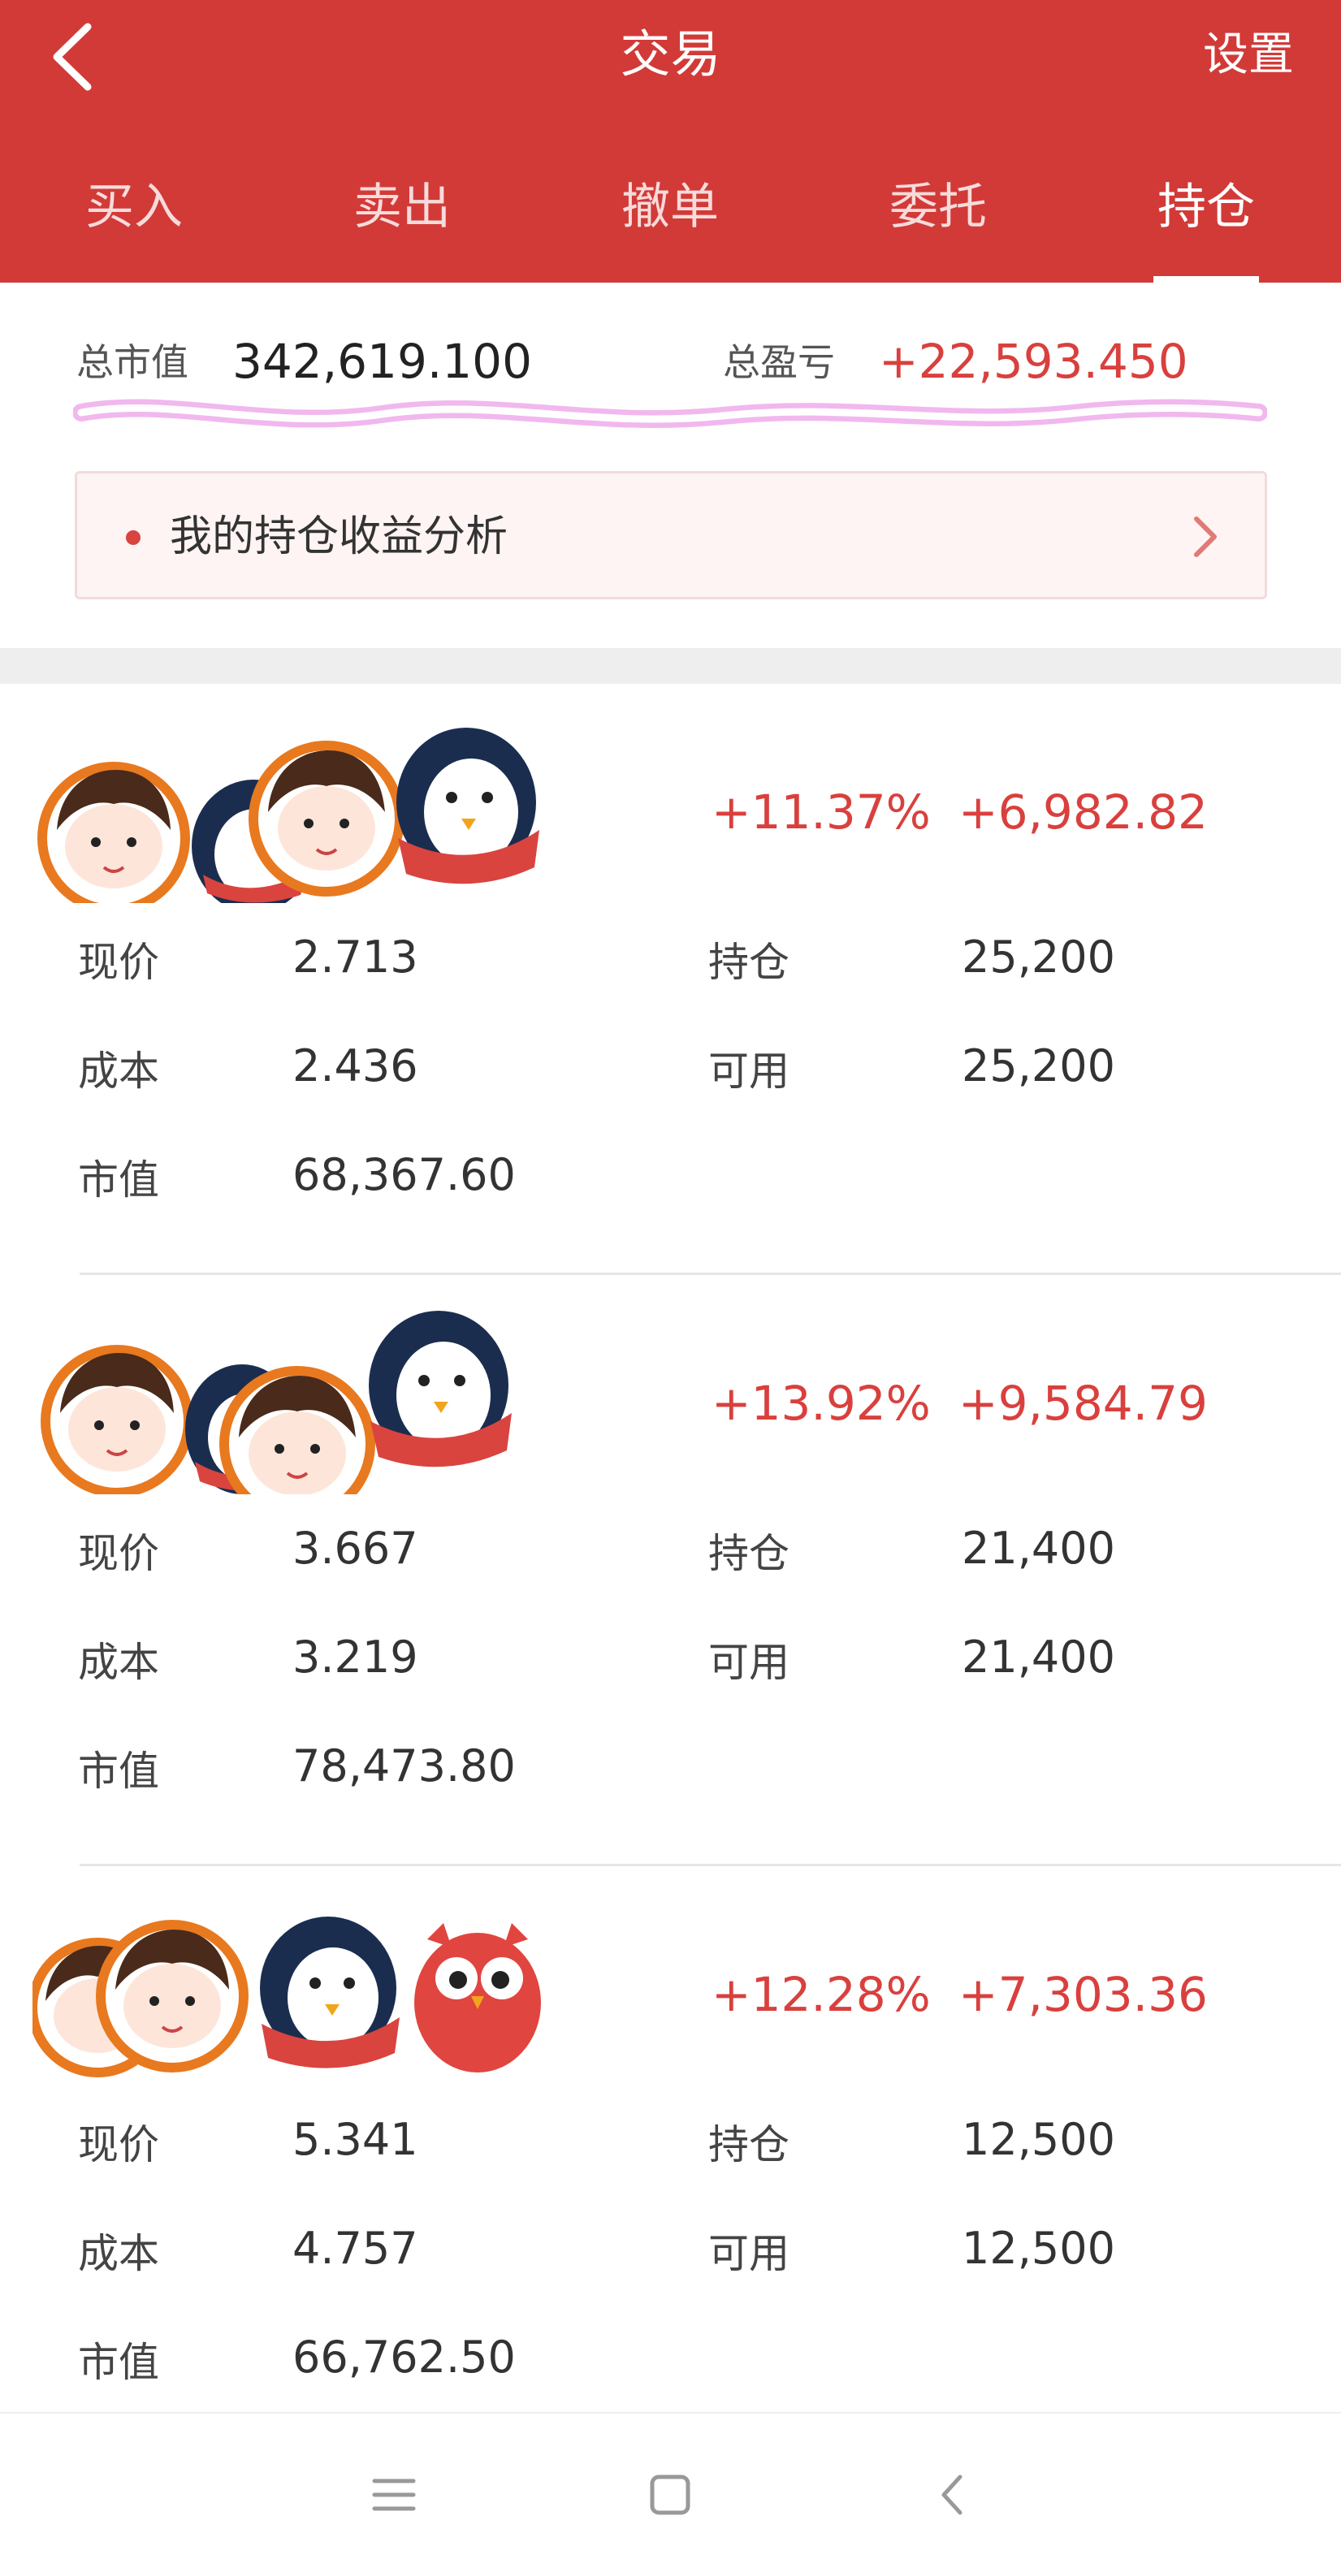 This screenshot has width=1341, height=2576. Describe the element at coordinates (1206, 279) in the screenshot. I see `active-tab-indicator` at that location.